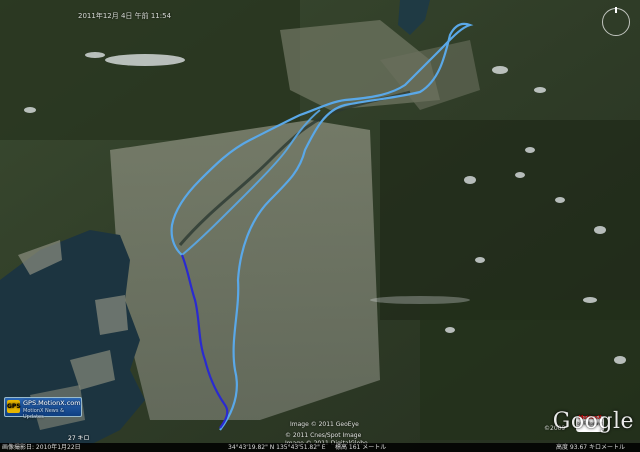  What do you see at coordinates (277, 447) in the screenshot?
I see `coordinates: 34°43'19.82" N 135°43'51.82" E` at bounding box center [277, 447].